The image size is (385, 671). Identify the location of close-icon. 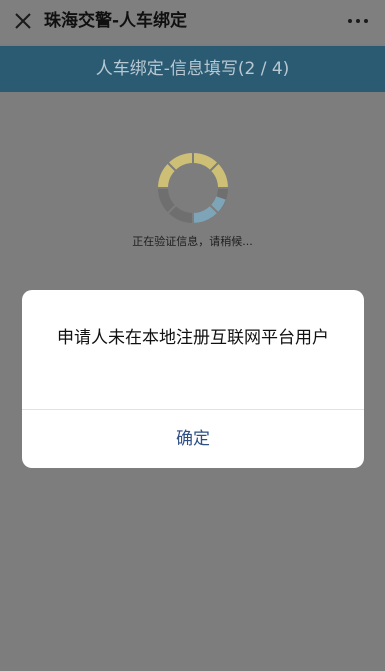
(23, 21).